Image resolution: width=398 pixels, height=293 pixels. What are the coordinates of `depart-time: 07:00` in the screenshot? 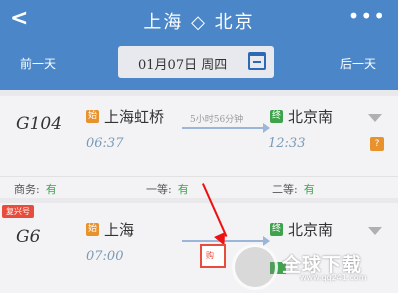 It's located at (105, 256).